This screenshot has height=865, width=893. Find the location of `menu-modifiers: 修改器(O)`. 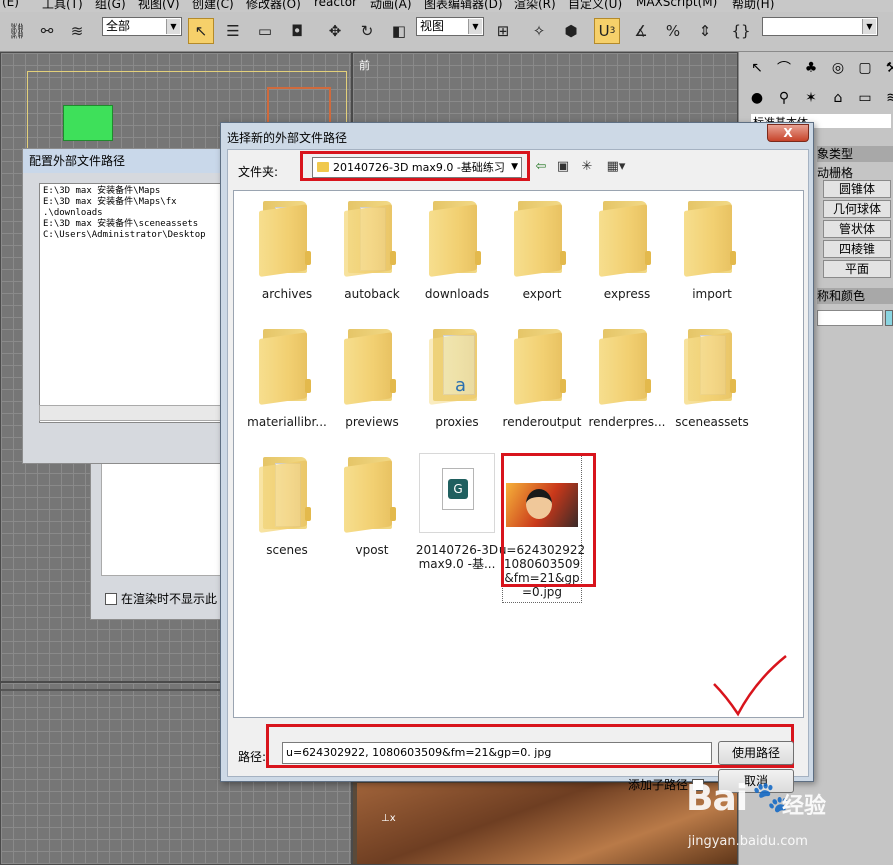

menu-modifiers: 修改器(O) is located at coordinates (273, 6).